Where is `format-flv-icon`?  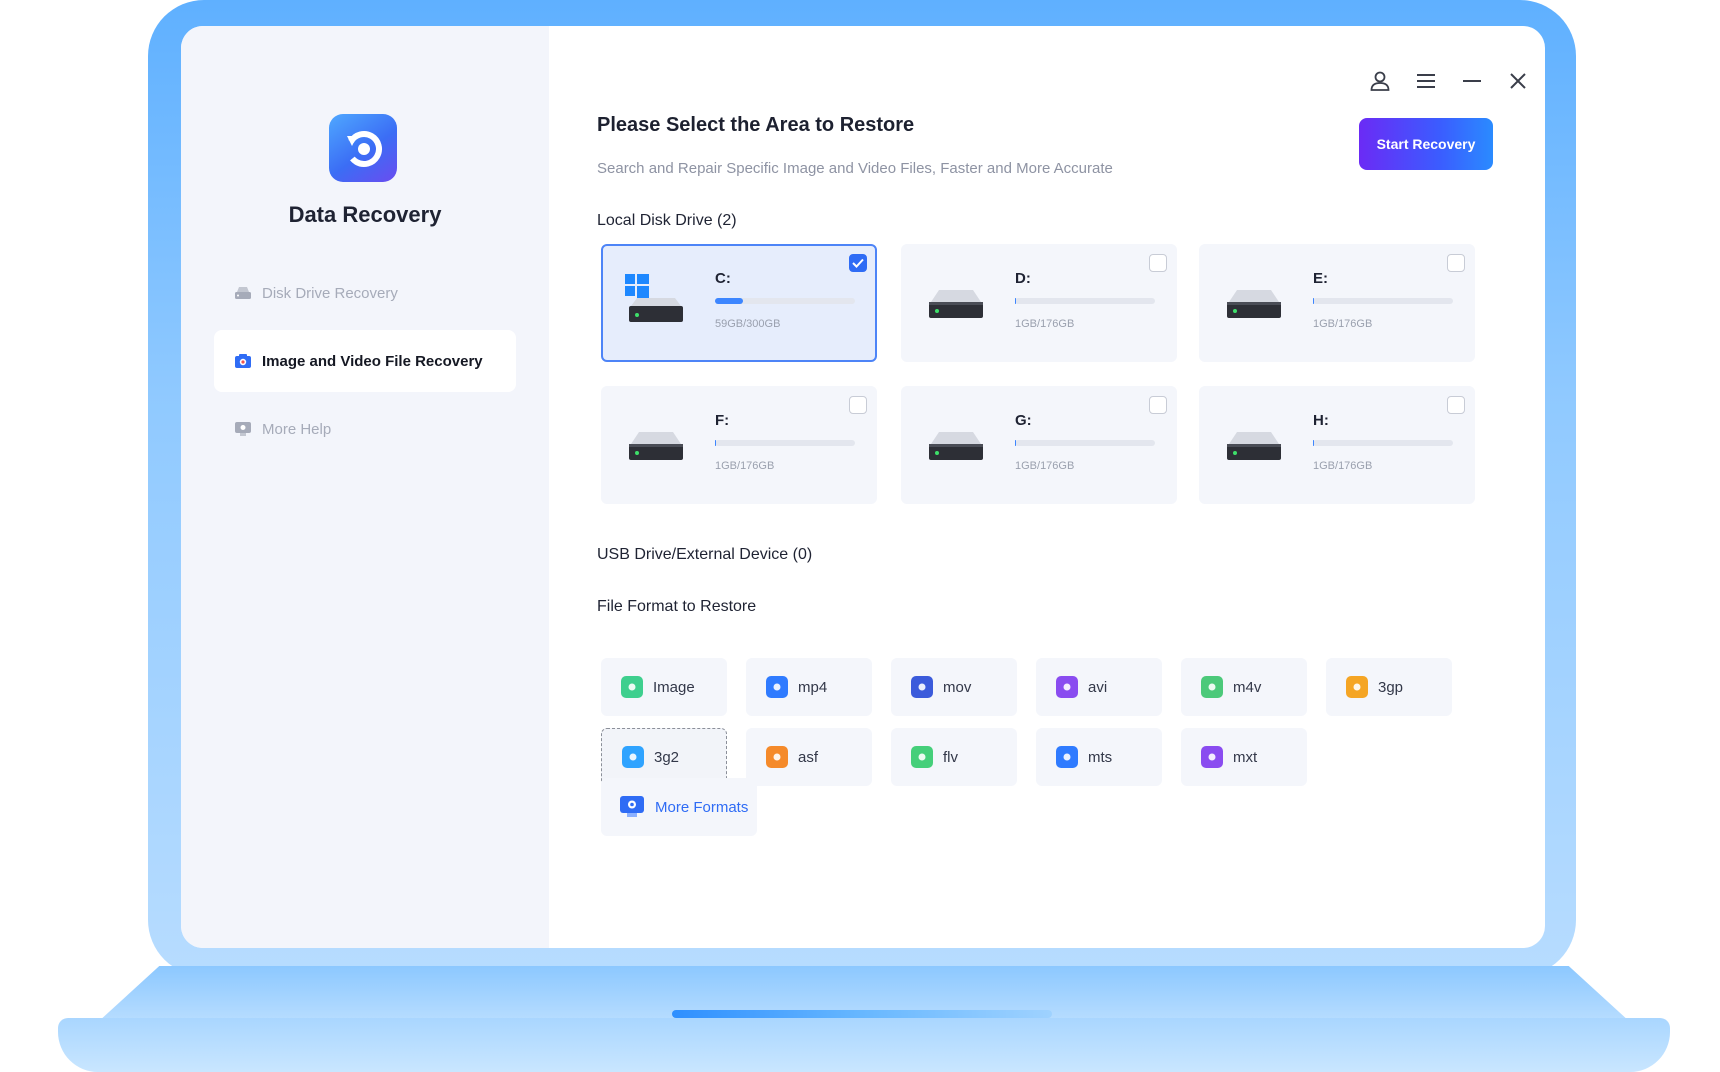
format-flv-icon is located at coordinates (922, 757).